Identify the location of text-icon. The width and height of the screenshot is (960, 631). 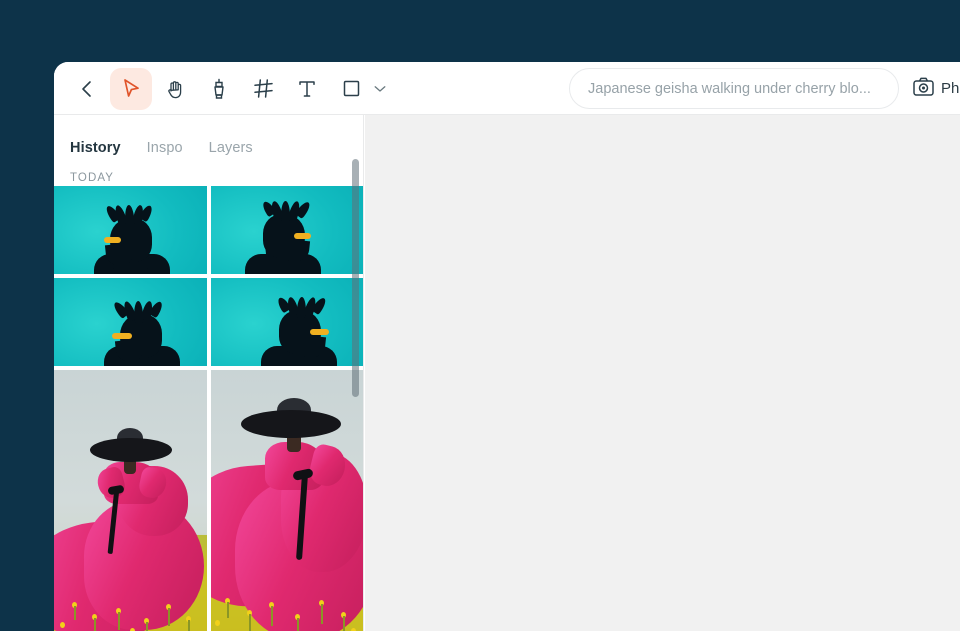
(307, 88).